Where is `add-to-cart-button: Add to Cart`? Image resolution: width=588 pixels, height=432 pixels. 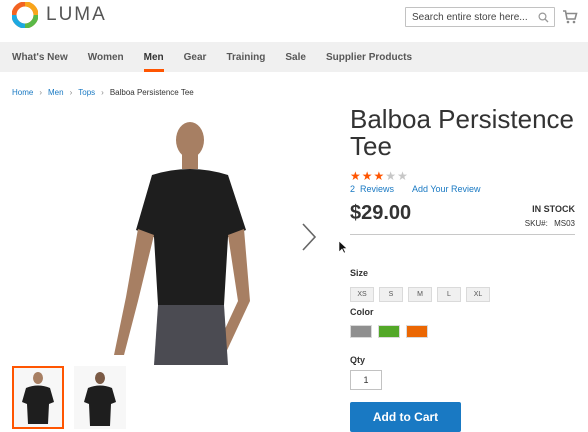
add-to-cart-button: Add to Cart is located at coordinates (405, 417).